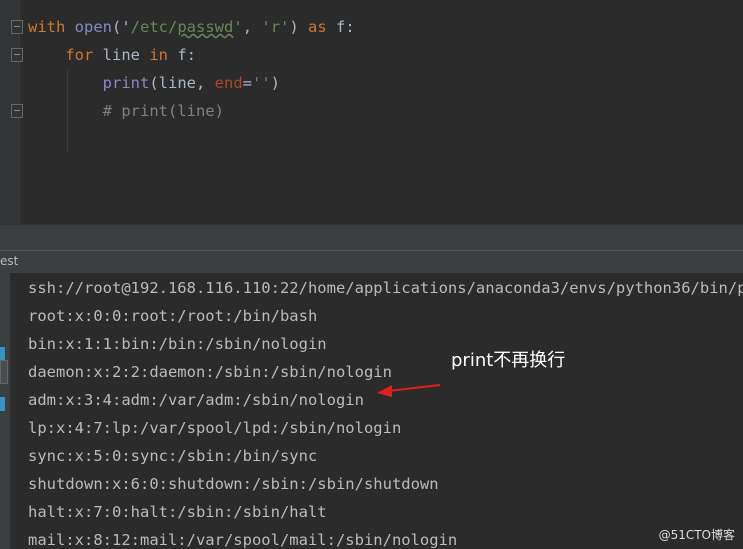 Image resolution: width=743 pixels, height=549 pixels. I want to click on watermark: @51CTO博客, so click(696, 535).